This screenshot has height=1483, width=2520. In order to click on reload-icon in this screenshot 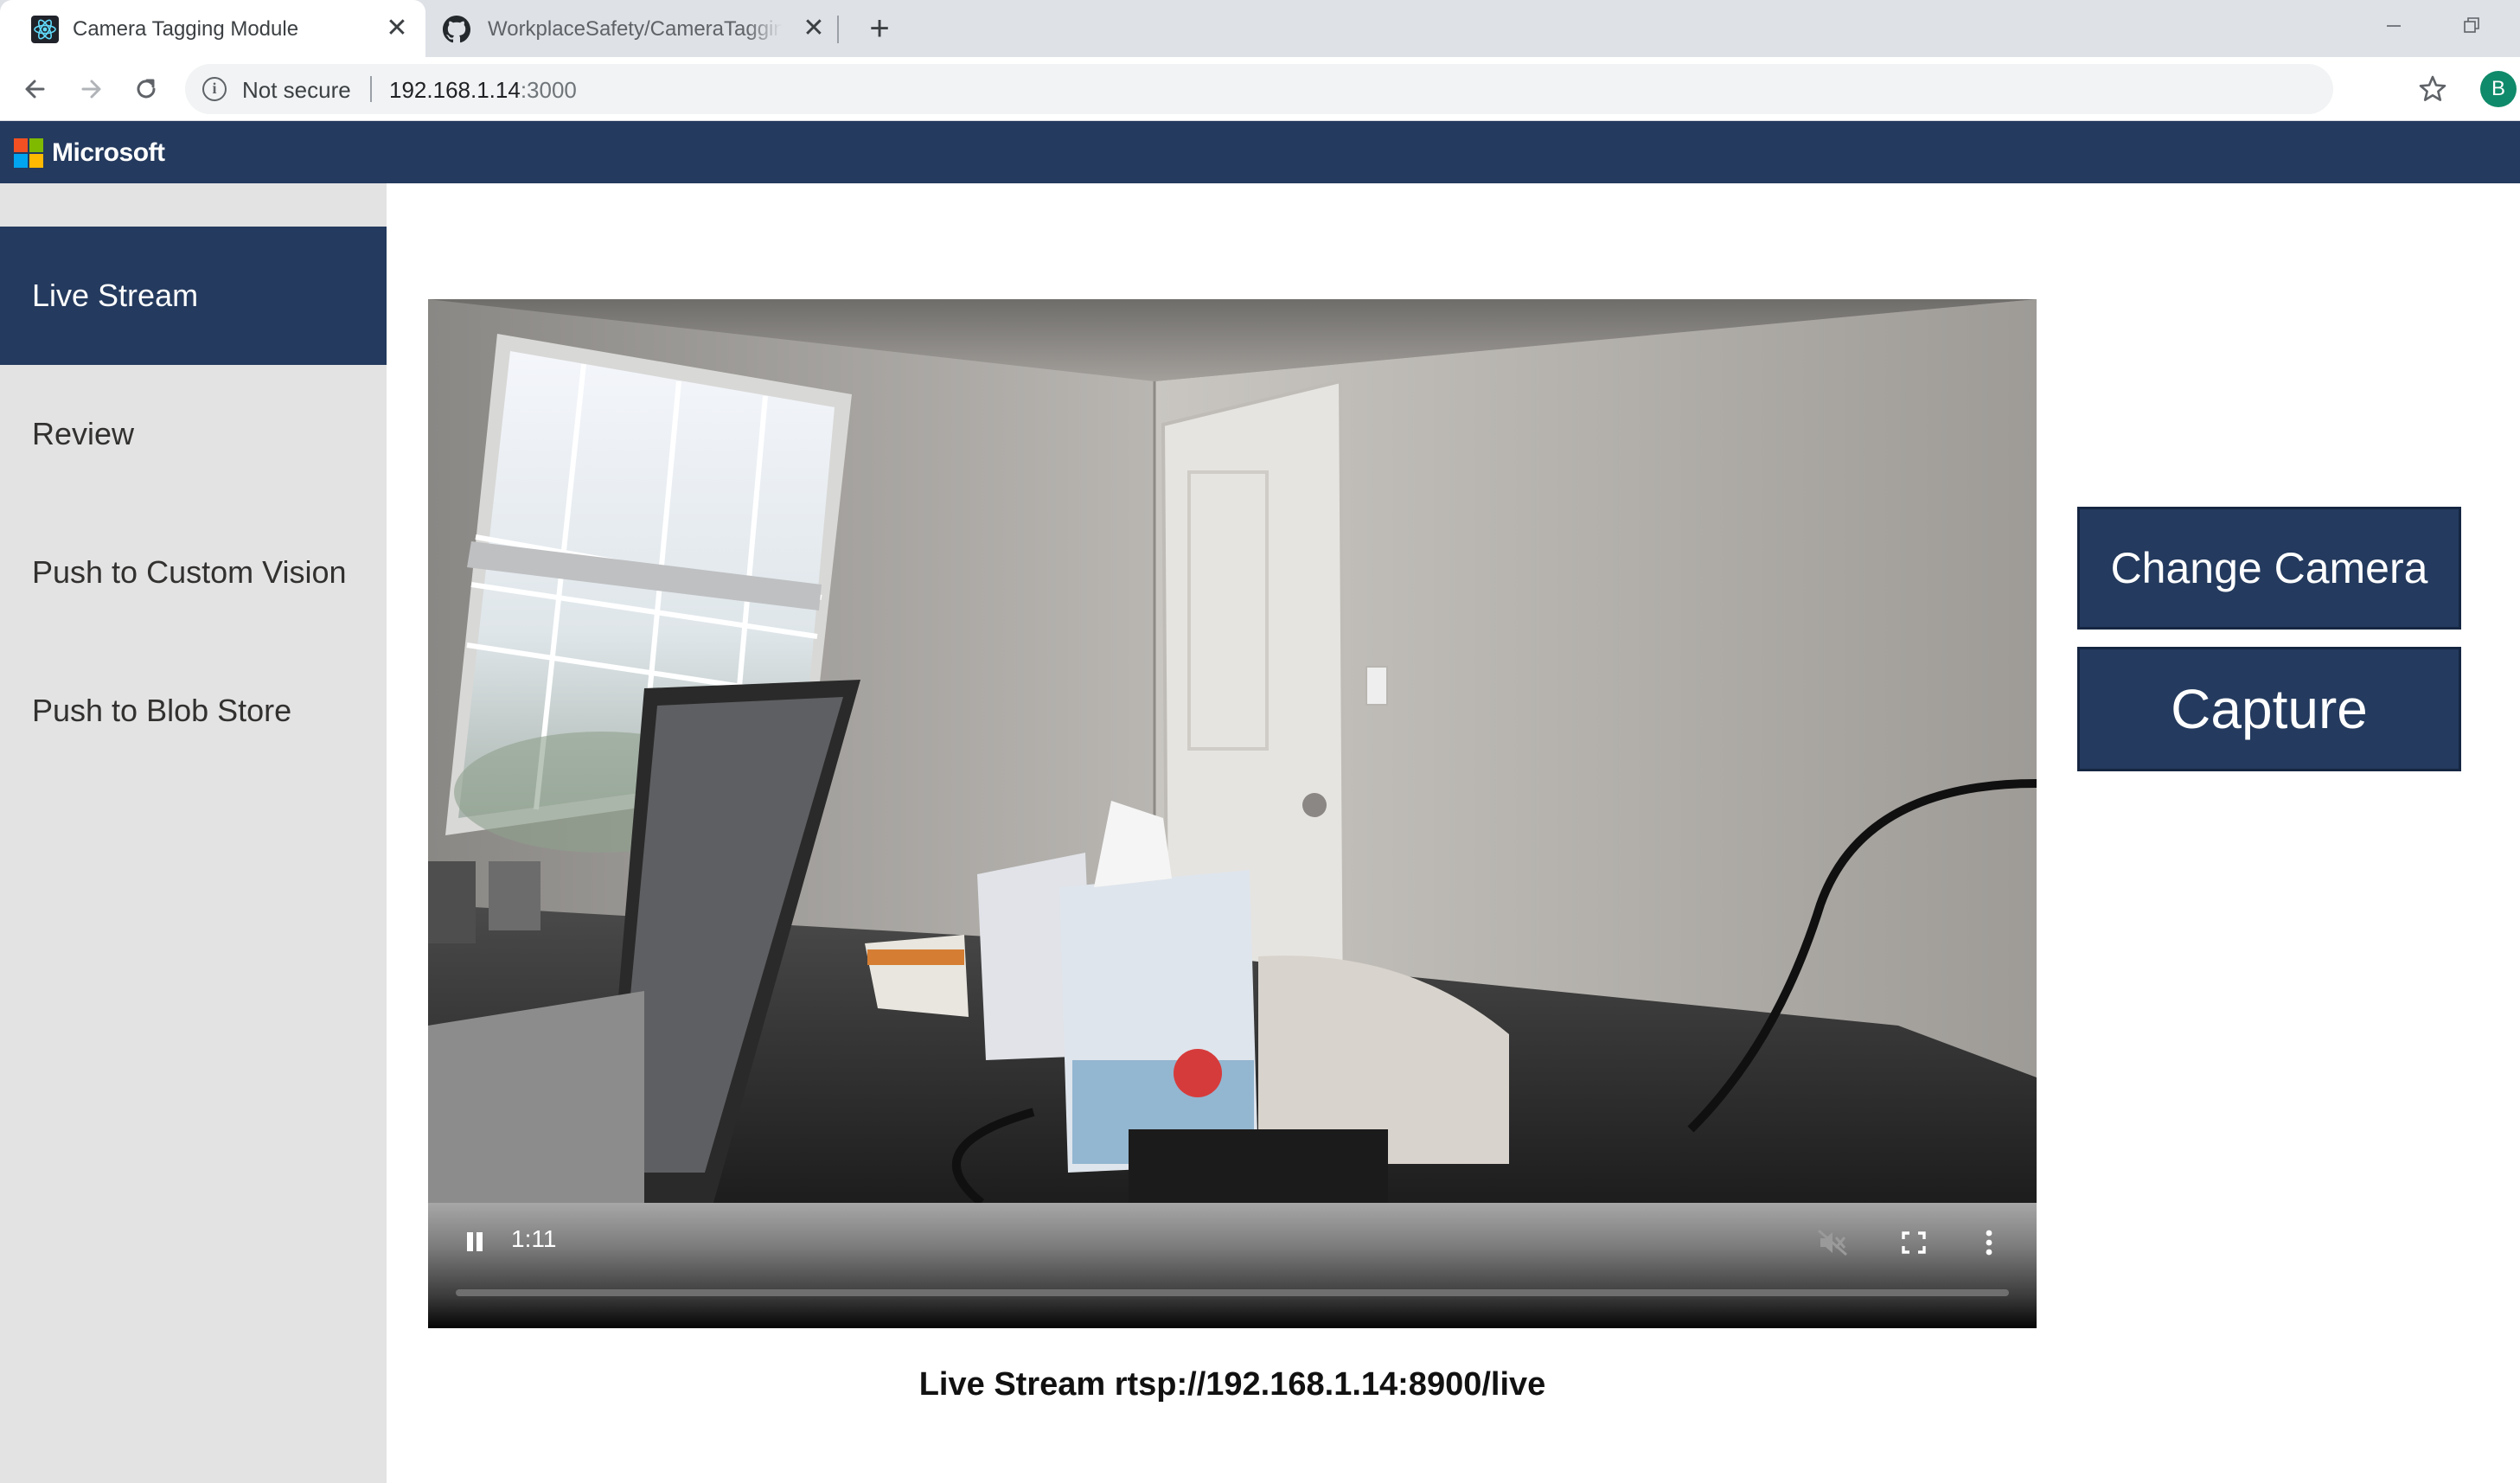, I will do `click(146, 89)`.